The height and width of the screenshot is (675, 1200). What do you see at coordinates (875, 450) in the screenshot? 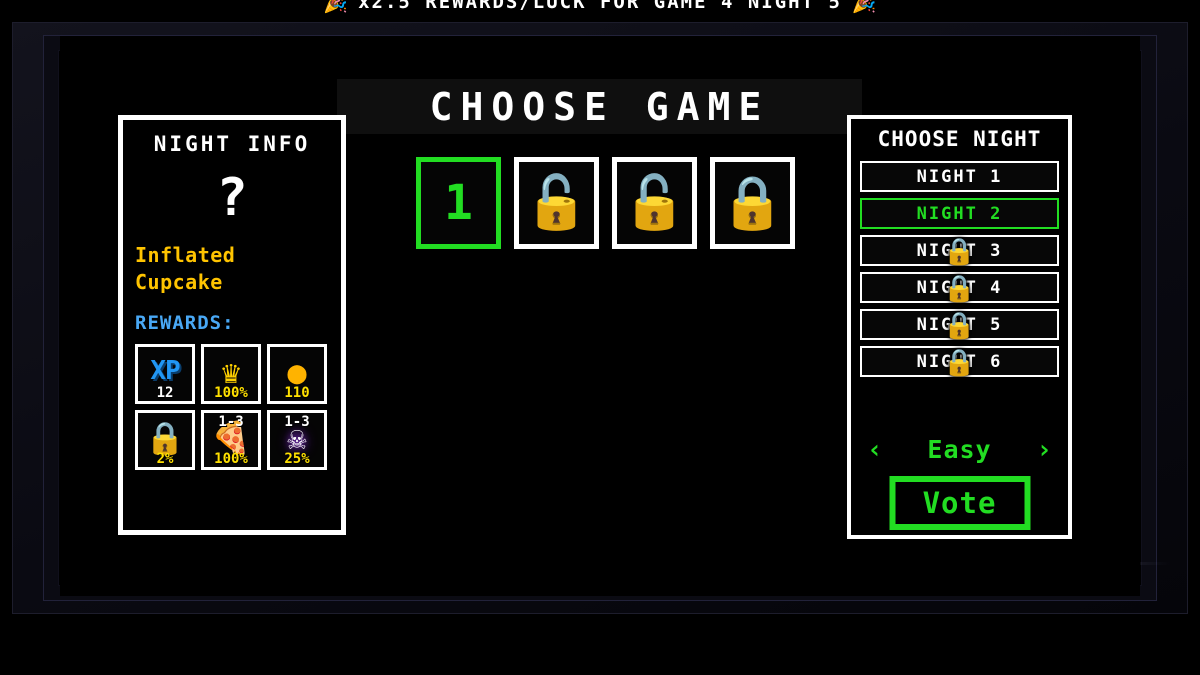
I see `difficulty-prev-icon: ‹` at bounding box center [875, 450].